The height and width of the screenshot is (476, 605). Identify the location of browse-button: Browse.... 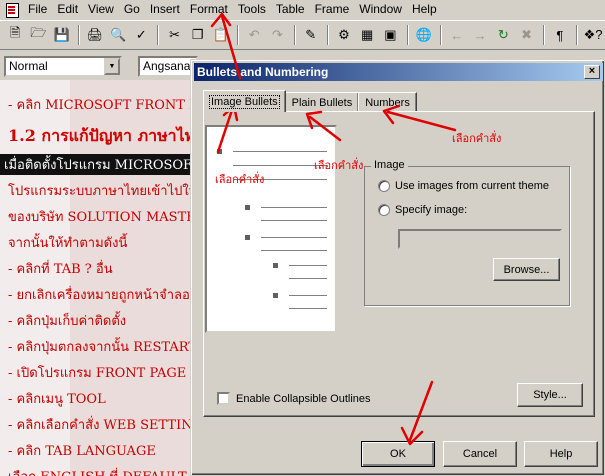
(526, 269).